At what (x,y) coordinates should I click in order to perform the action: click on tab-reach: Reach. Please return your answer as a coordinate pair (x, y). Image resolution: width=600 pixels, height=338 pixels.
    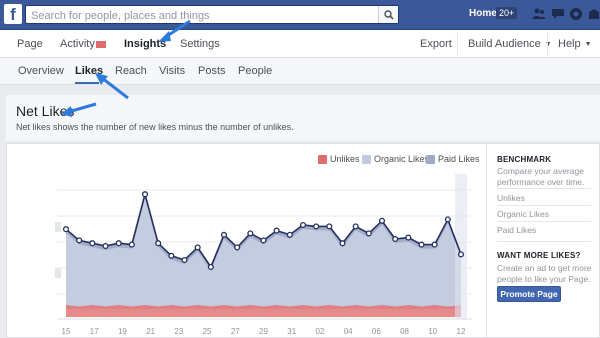
    Looking at the image, I should click on (131, 71).